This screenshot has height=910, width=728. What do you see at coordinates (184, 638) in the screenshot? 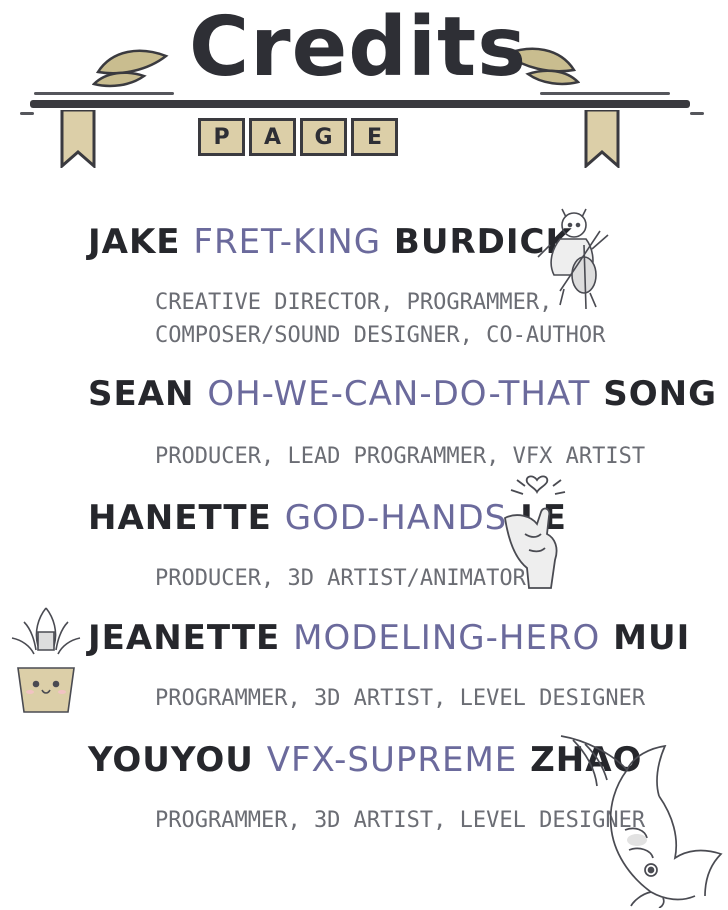
I see `first-name: JEANETTE` at bounding box center [184, 638].